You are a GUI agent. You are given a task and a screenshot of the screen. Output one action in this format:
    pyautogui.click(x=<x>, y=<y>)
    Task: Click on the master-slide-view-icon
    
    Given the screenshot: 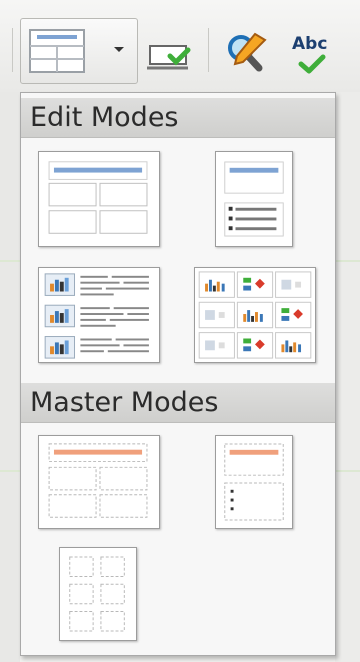 What is the action you would take?
    pyautogui.click(x=98, y=480)
    